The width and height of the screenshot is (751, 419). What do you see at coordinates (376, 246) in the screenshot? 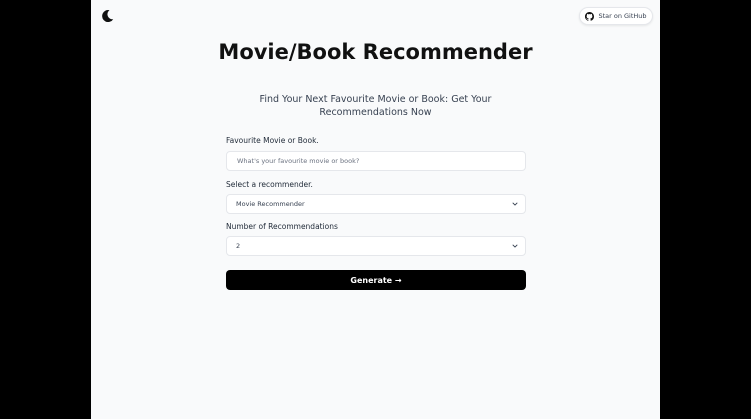
I see `count-select: 2` at bounding box center [376, 246].